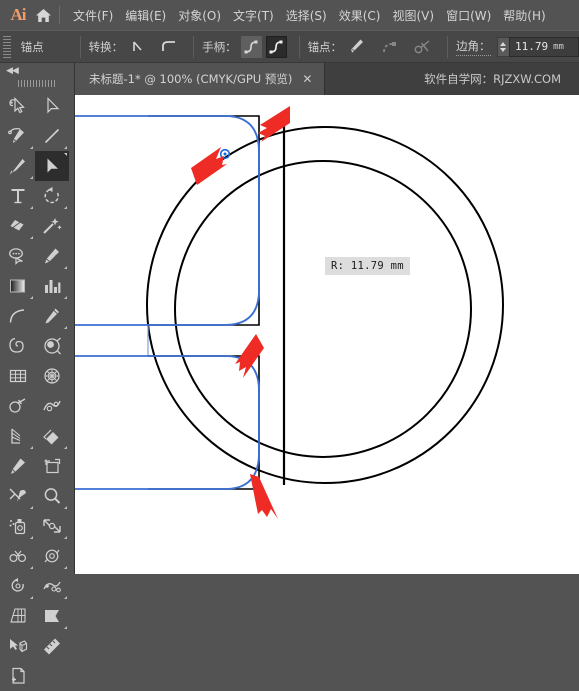  I want to click on blob-brush-tool, so click(52, 346).